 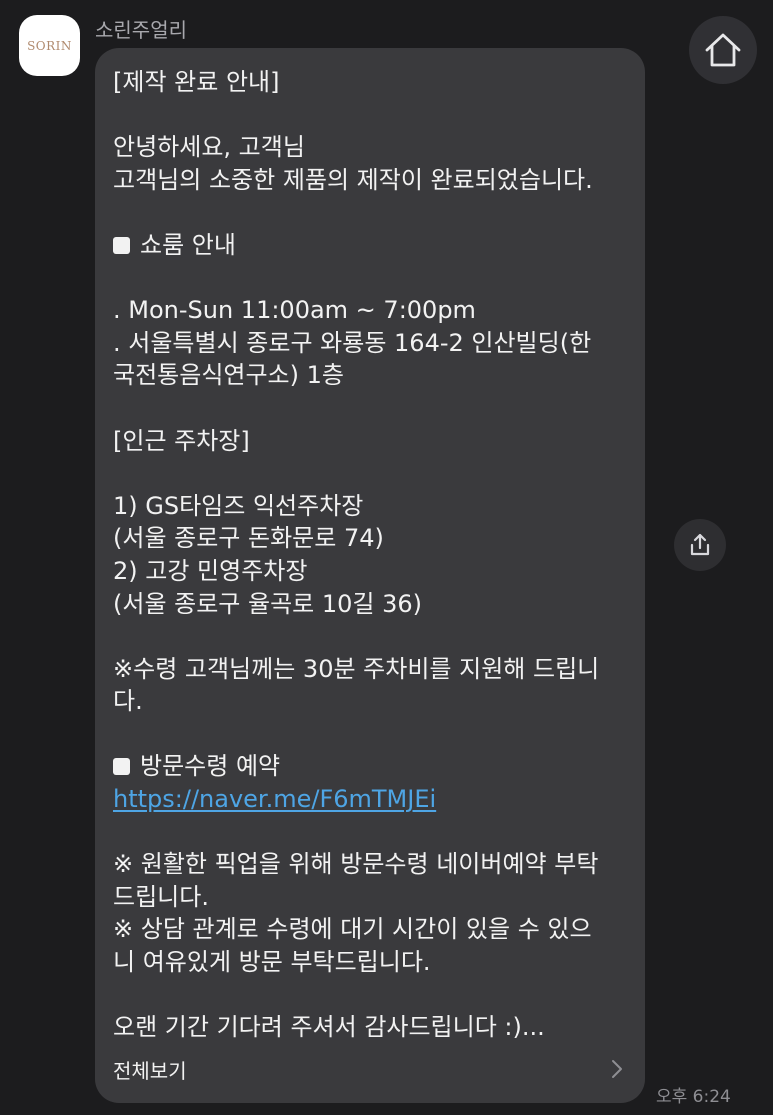 I want to click on home-button, so click(x=723, y=50).